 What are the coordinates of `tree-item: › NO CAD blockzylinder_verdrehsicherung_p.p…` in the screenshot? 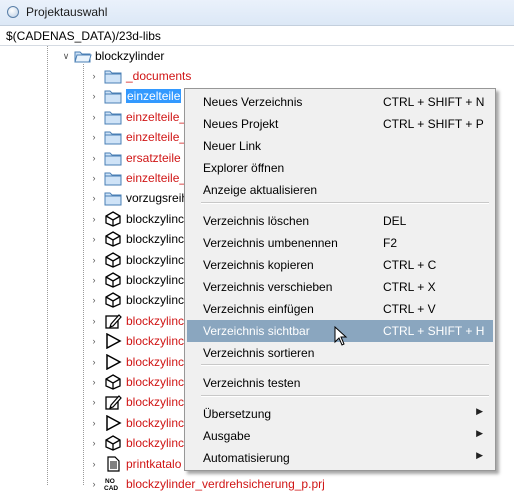 It's located at (257, 484).